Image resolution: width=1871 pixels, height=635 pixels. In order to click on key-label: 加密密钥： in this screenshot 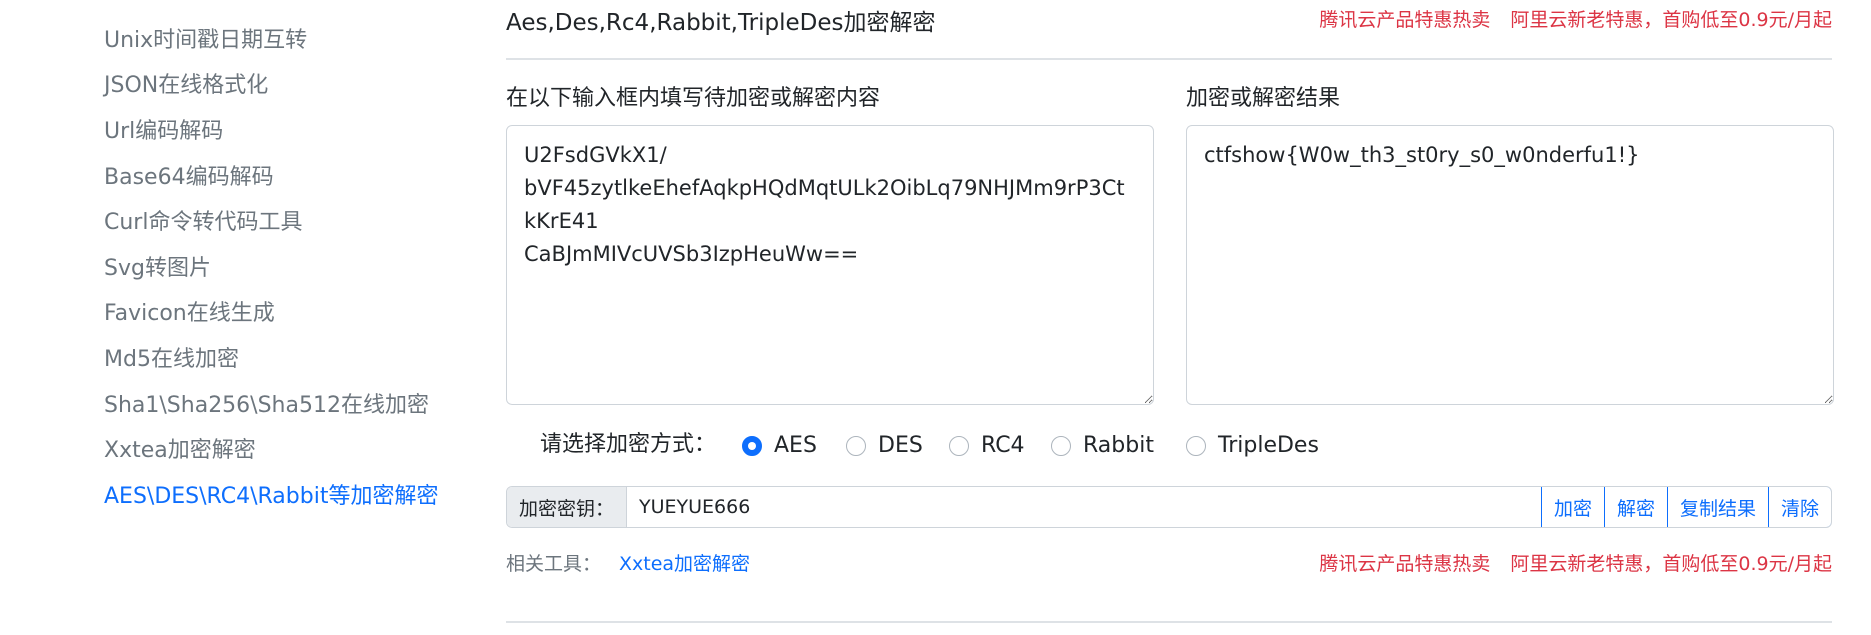, I will do `click(567, 507)`.